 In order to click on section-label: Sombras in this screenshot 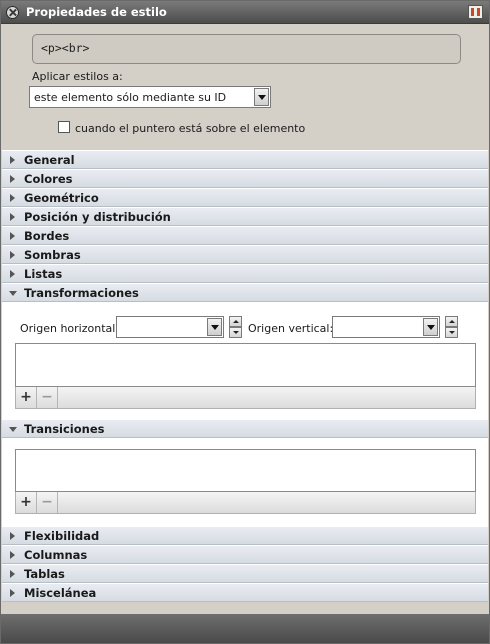, I will do `click(52, 255)`.